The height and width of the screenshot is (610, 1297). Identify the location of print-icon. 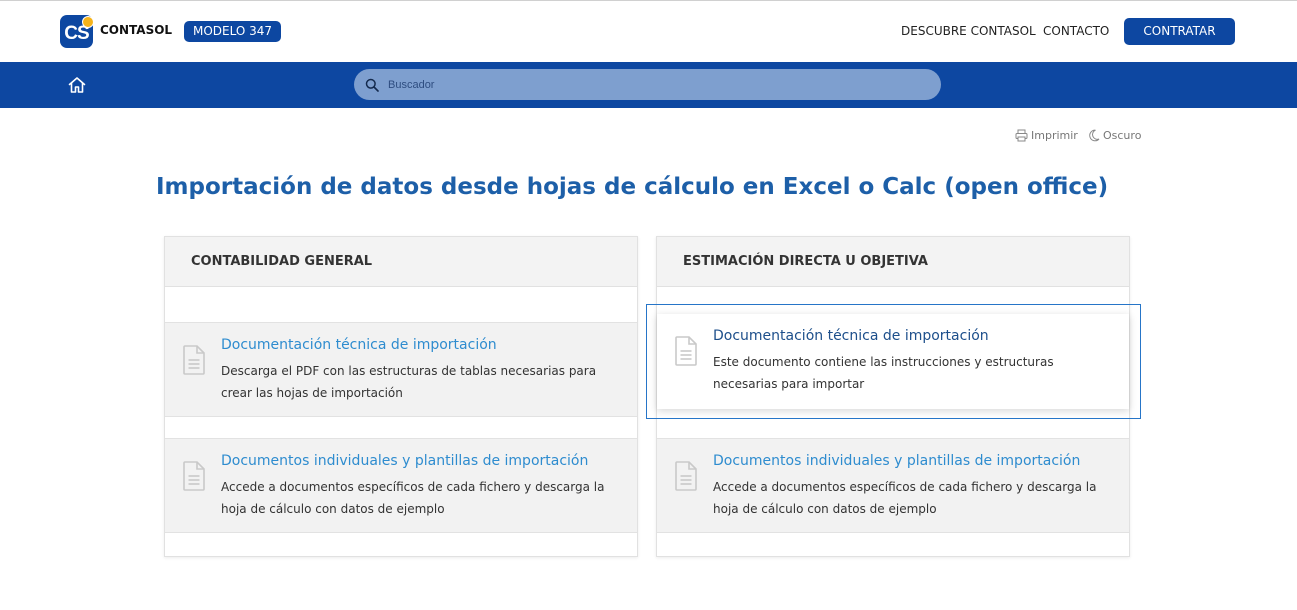
(1021, 135).